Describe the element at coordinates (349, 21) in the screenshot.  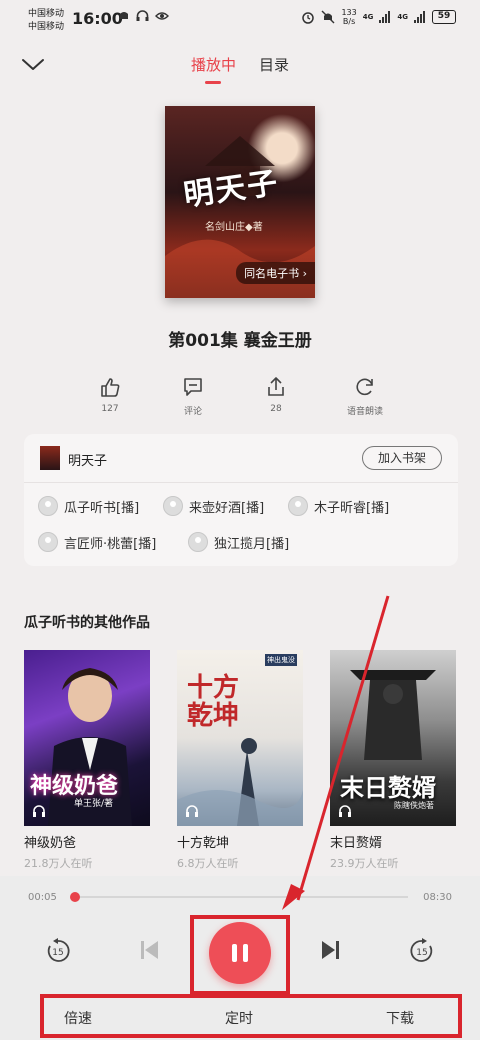
I see `net-speed-unit: B/s` at that location.